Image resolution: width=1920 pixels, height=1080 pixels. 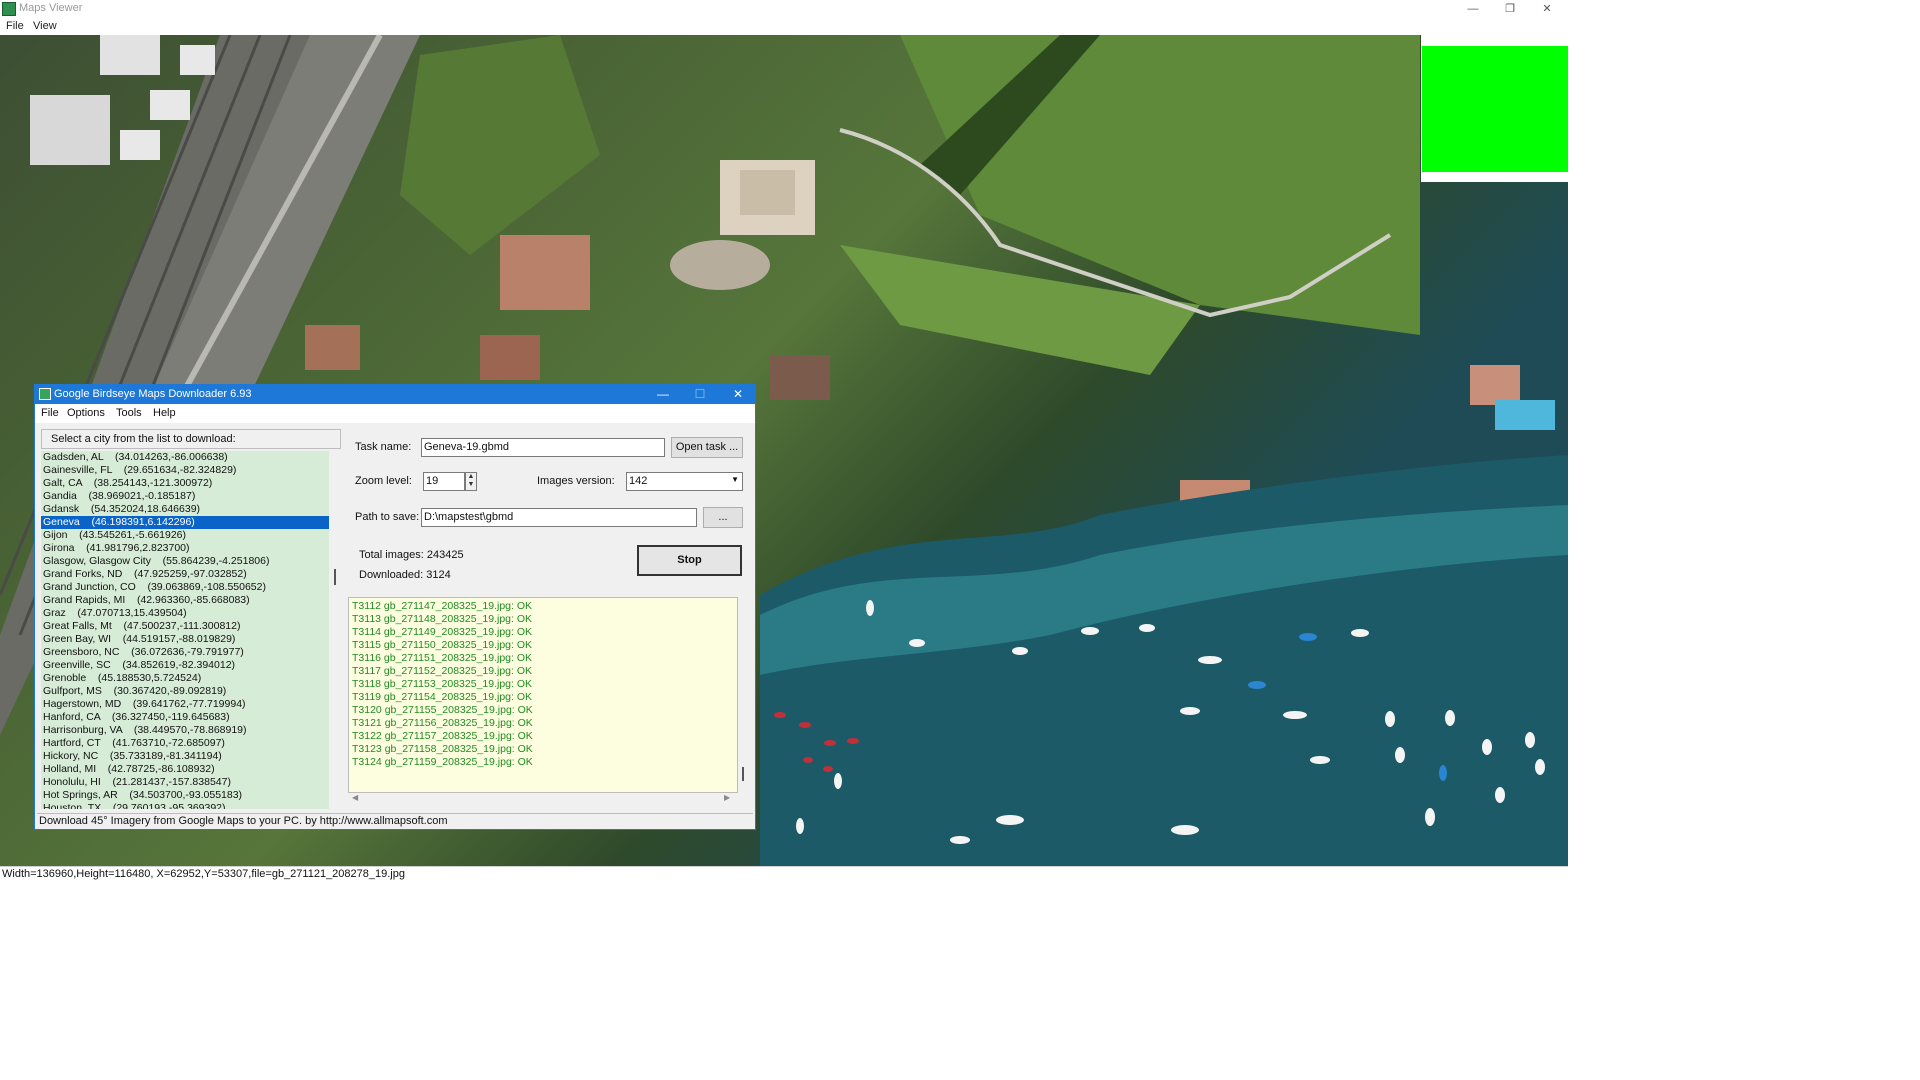 What do you see at coordinates (185, 574) in the screenshot?
I see `city-list-item: Grand Forks, ND (47.925259,-97.032852)` at bounding box center [185, 574].